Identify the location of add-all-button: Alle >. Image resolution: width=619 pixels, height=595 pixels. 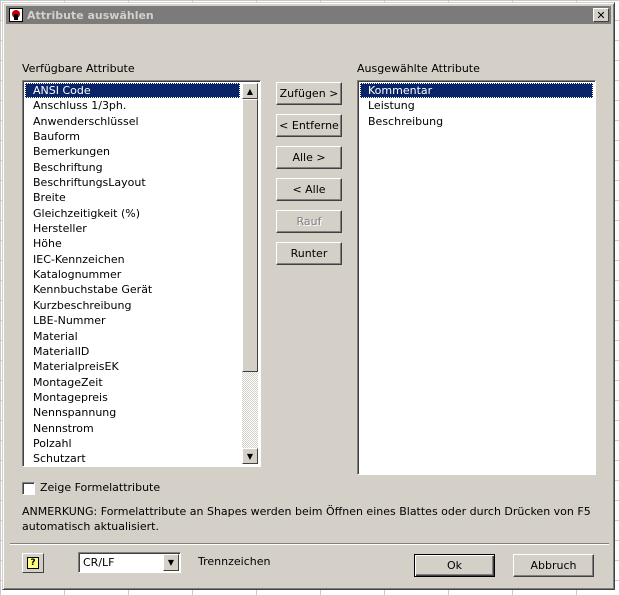
(309, 157).